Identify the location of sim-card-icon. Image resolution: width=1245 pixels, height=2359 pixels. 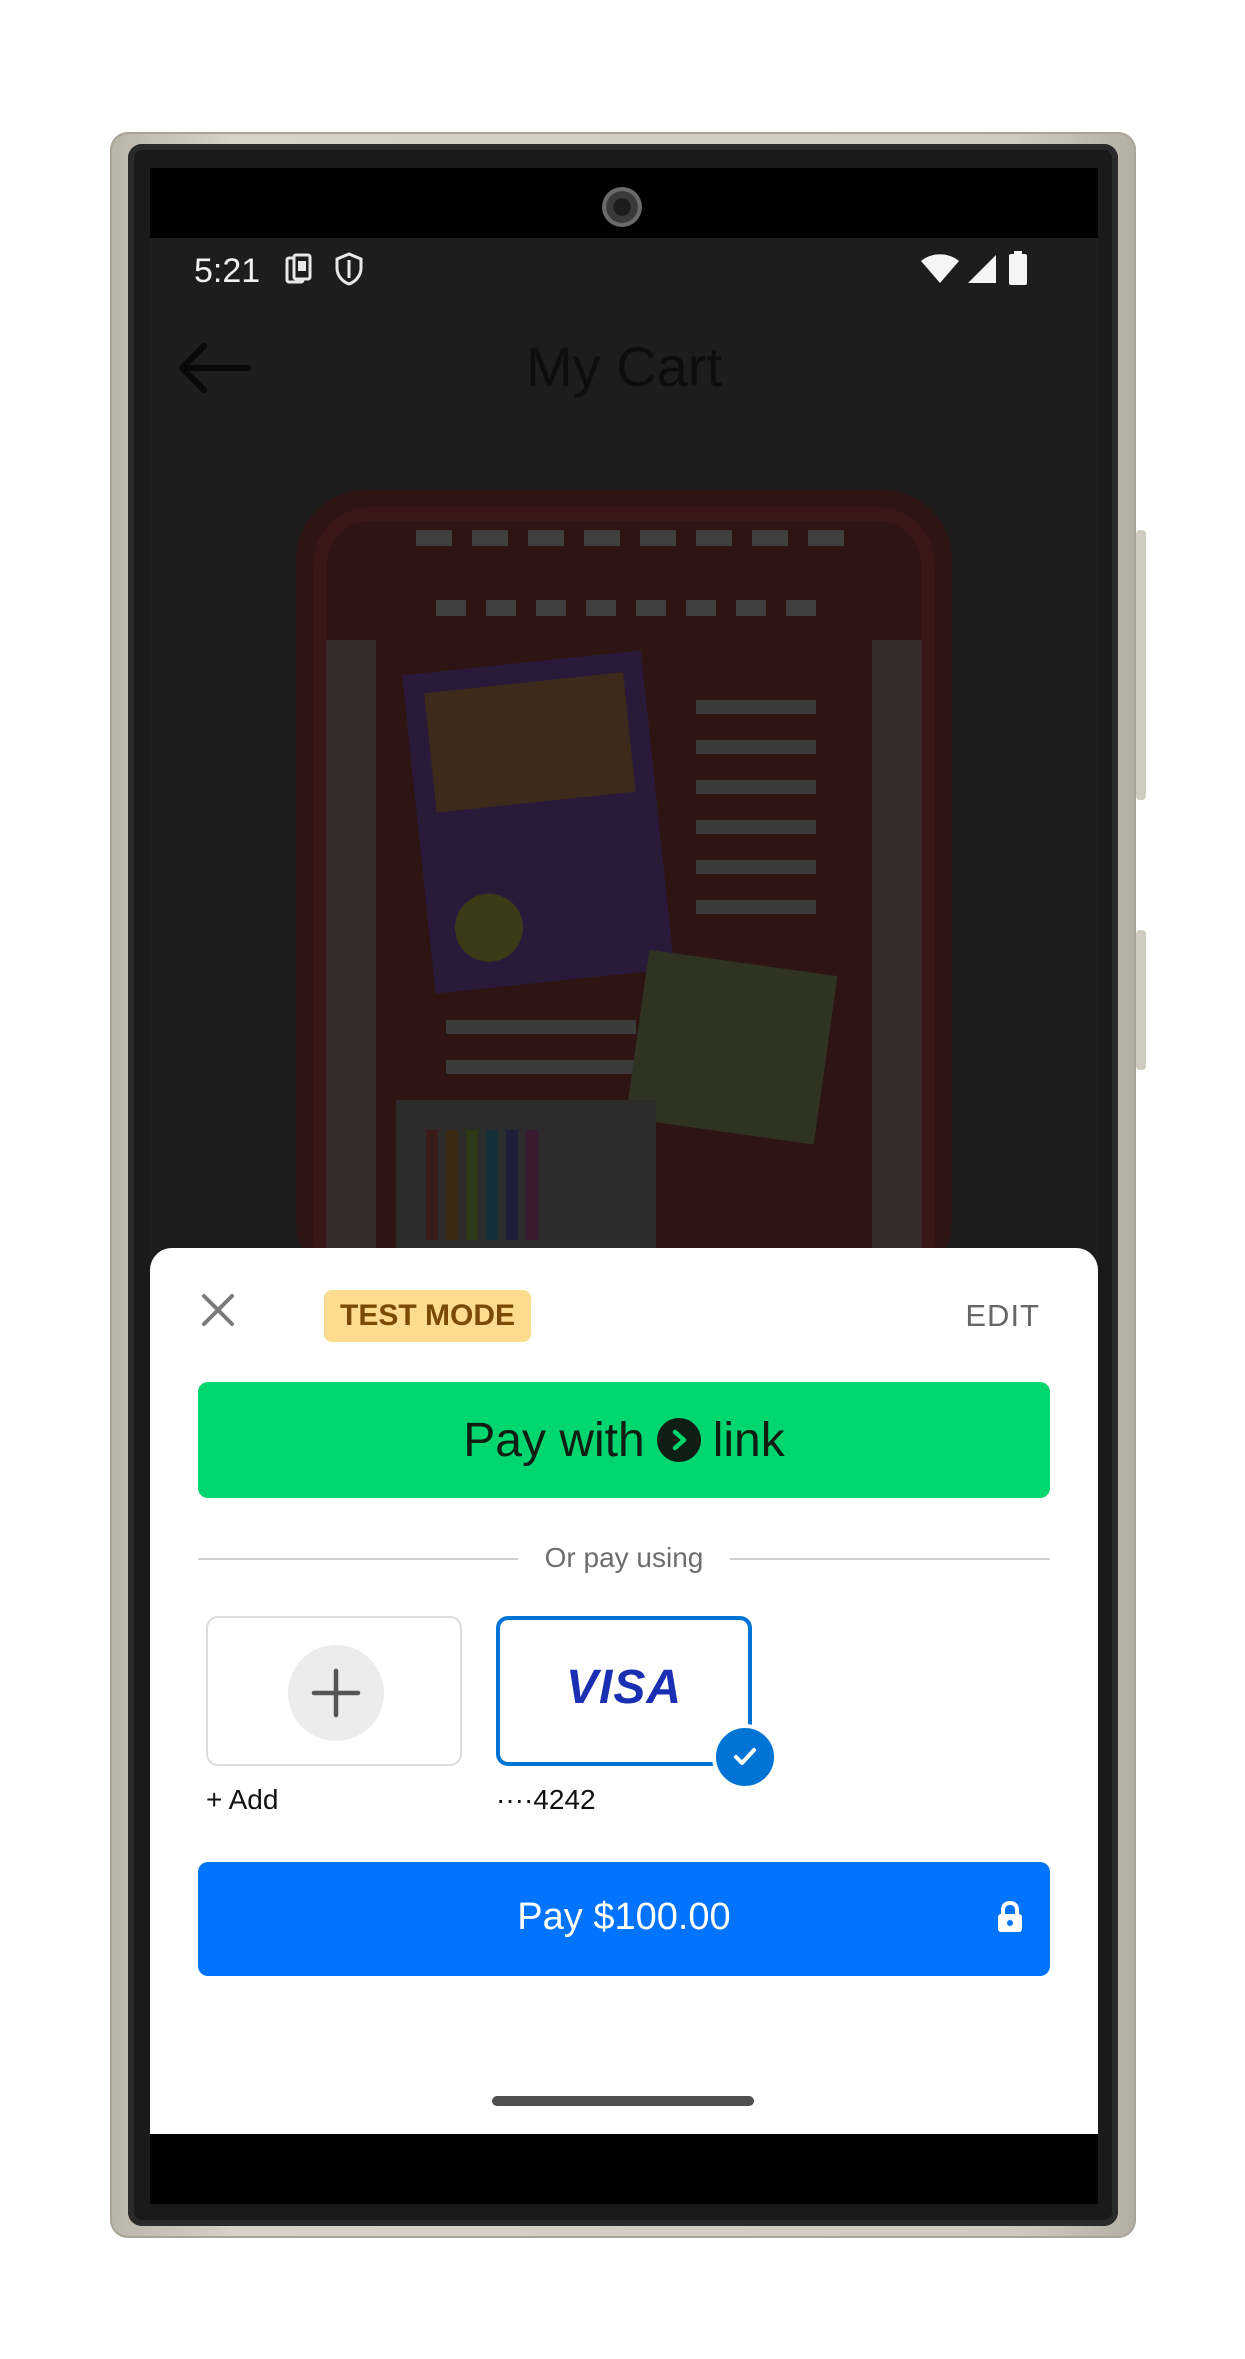
(299, 271).